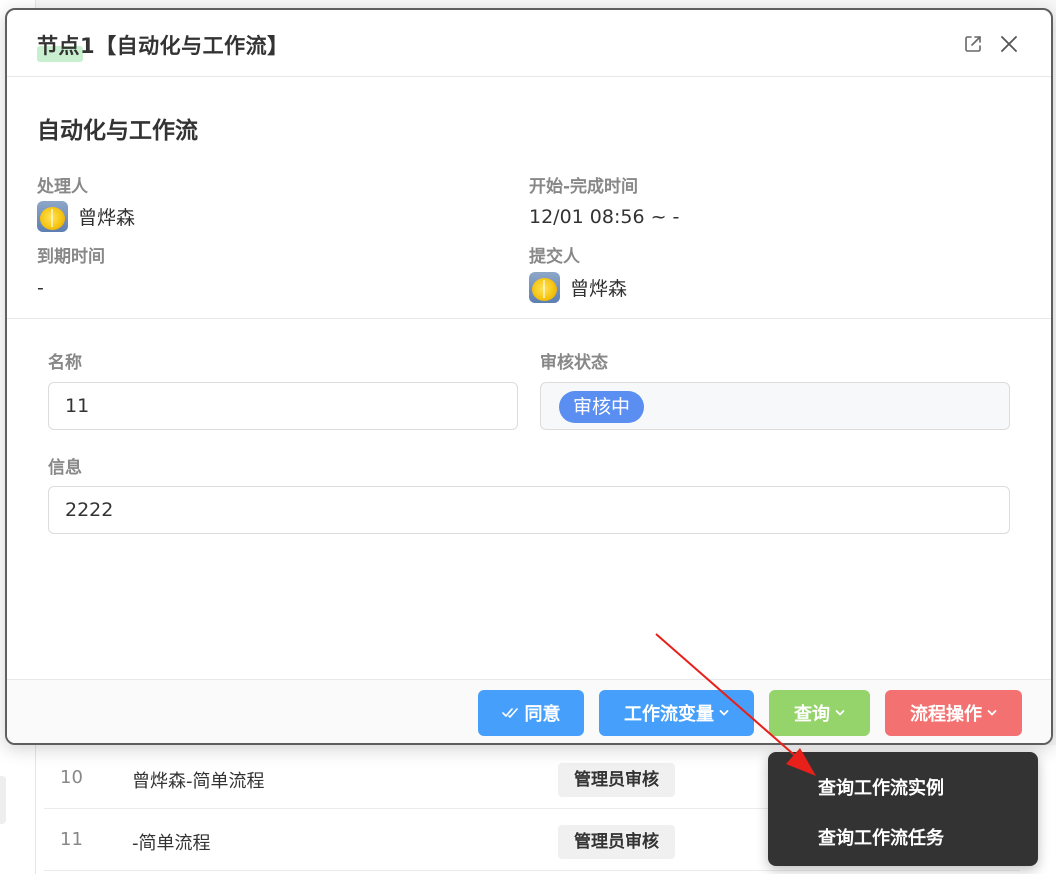 The image size is (1056, 874). I want to click on modal-header: 节点1【自动化与工作流】, so click(529, 43).